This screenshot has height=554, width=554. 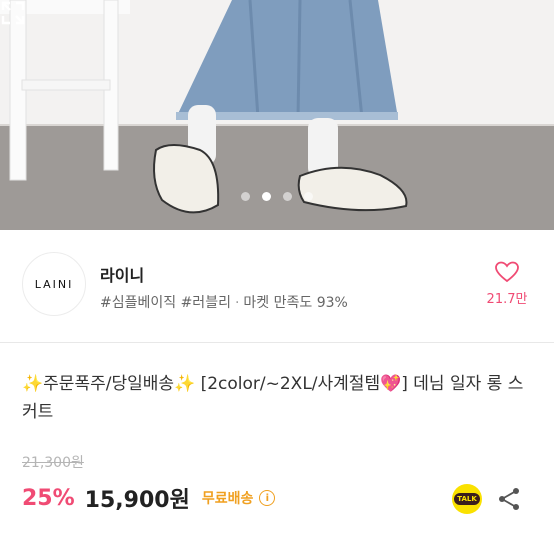 I want to click on info-icon: i, so click(x=267, y=498).